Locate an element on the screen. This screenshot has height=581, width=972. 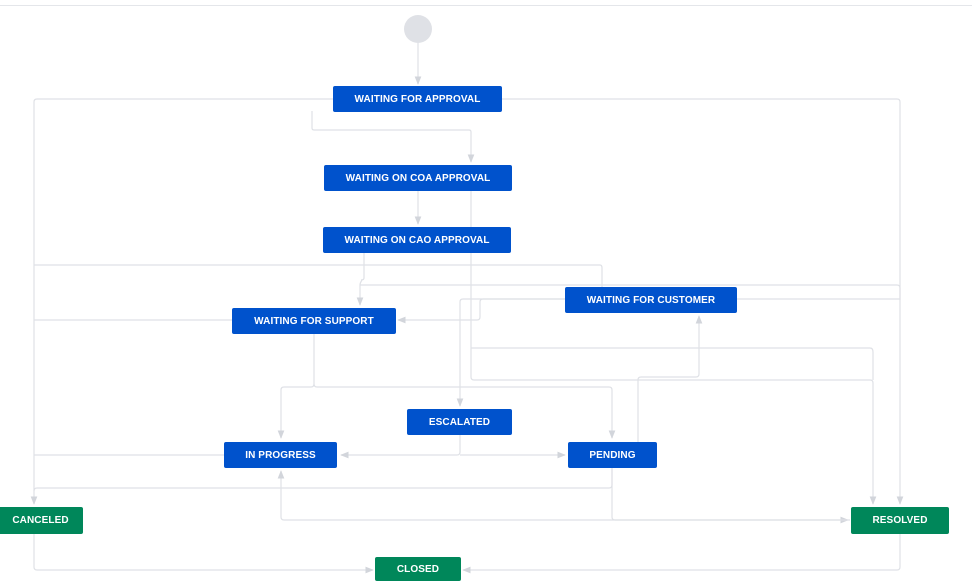
transition-pending-to-canceled is located at coordinates (323, 480).